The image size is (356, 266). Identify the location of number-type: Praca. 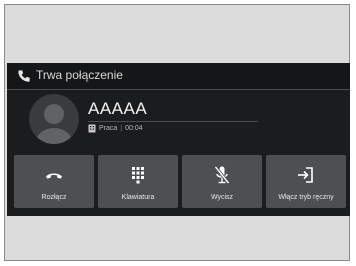
(108, 128).